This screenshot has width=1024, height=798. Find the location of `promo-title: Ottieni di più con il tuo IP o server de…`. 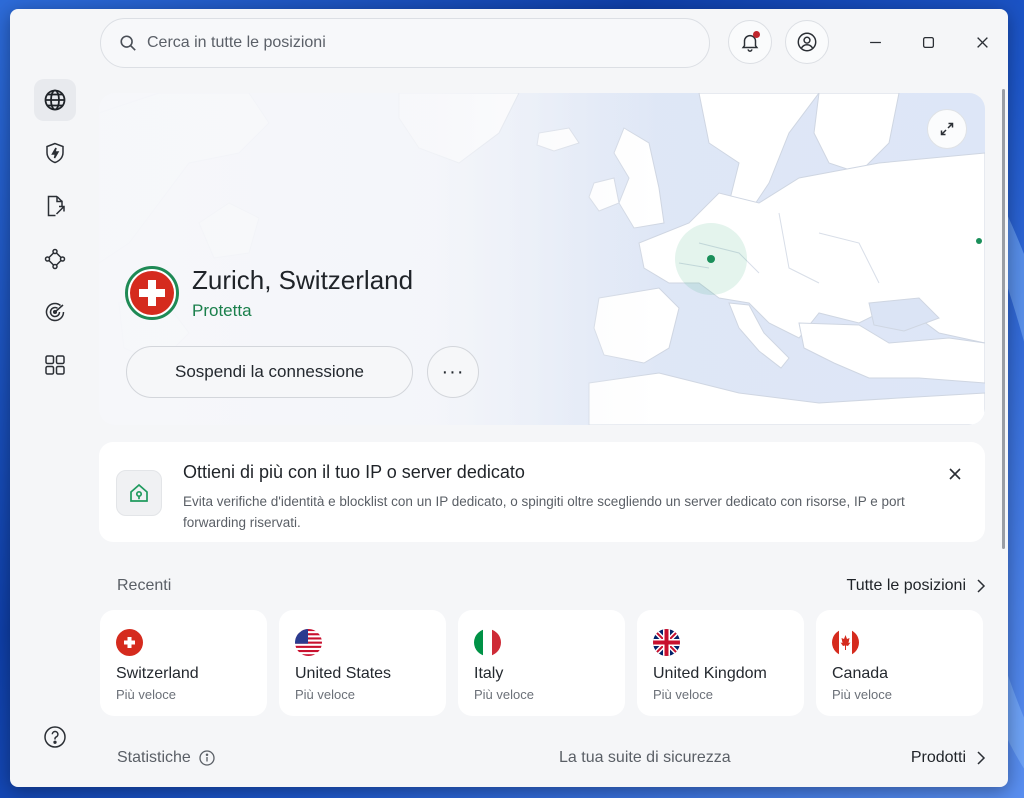

promo-title: Ottieni di più con il tuo IP o server de… is located at coordinates (354, 472).